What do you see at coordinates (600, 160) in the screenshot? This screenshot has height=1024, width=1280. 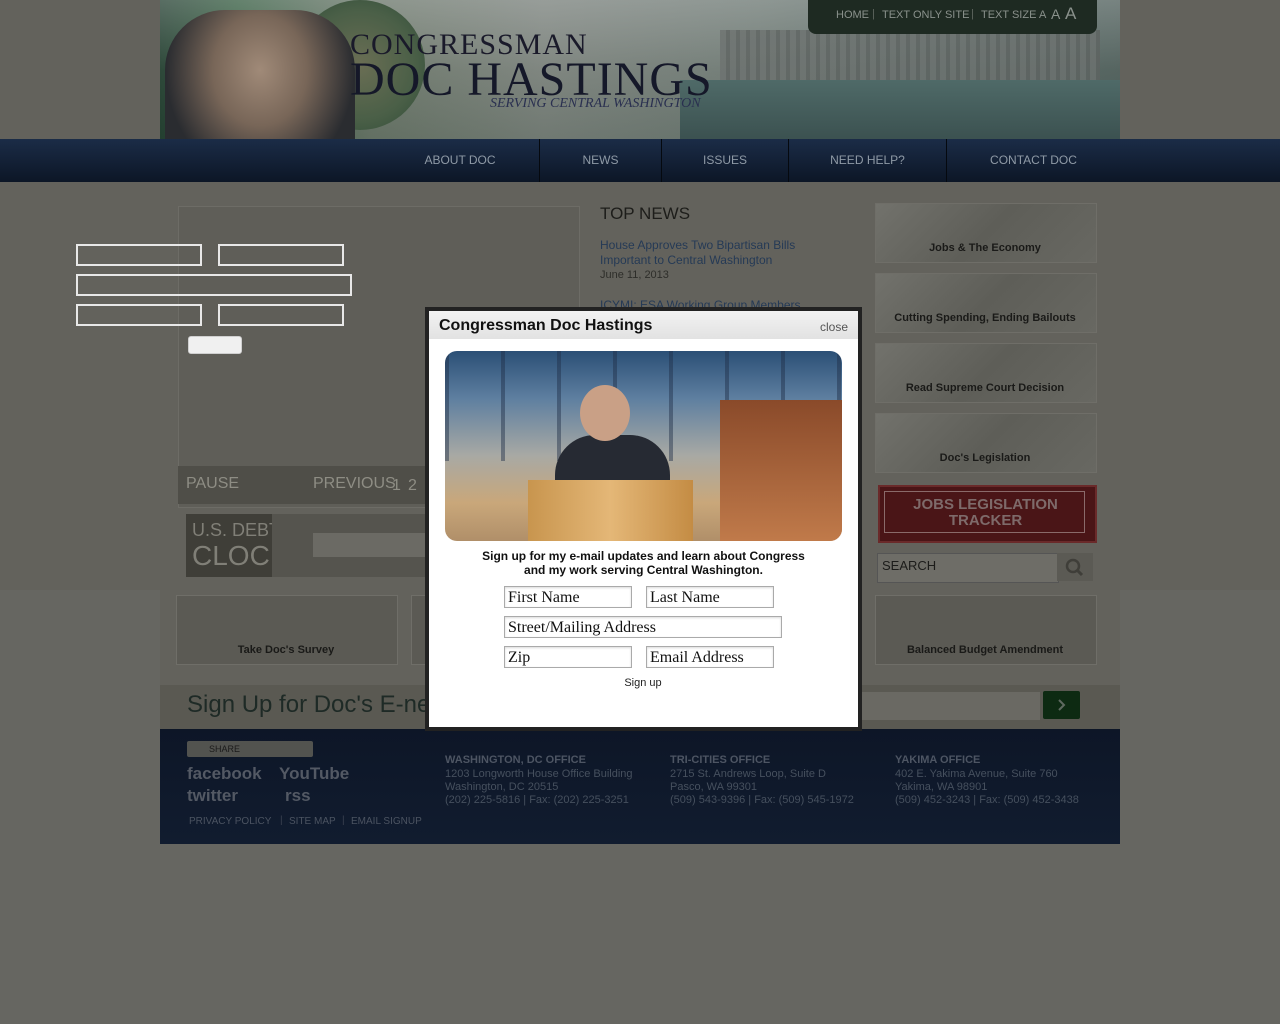 I see `nav-news: NEWS` at bounding box center [600, 160].